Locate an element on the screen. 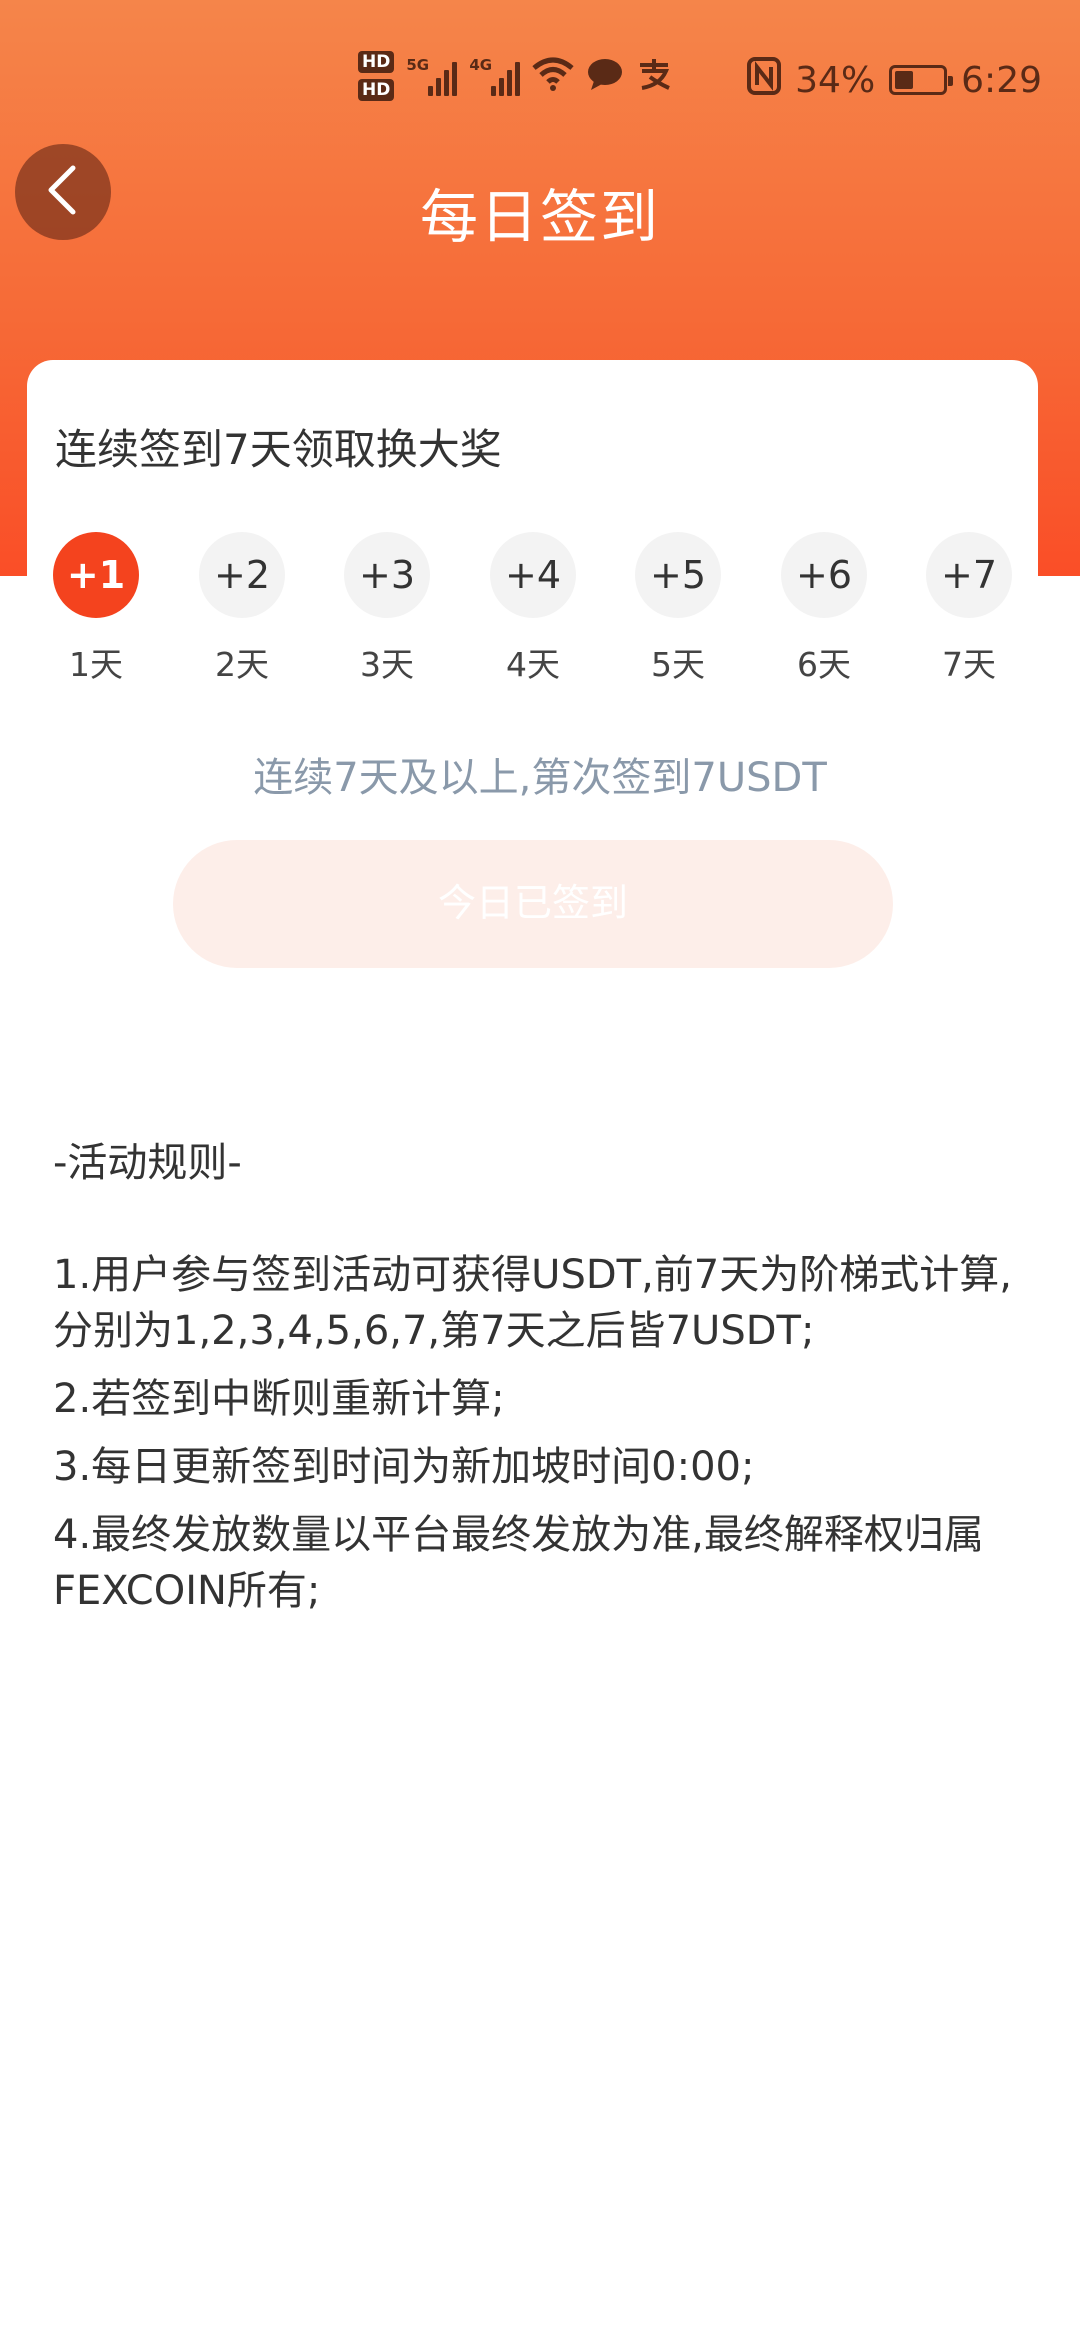  day-label: 4天 is located at coordinates (533, 664).